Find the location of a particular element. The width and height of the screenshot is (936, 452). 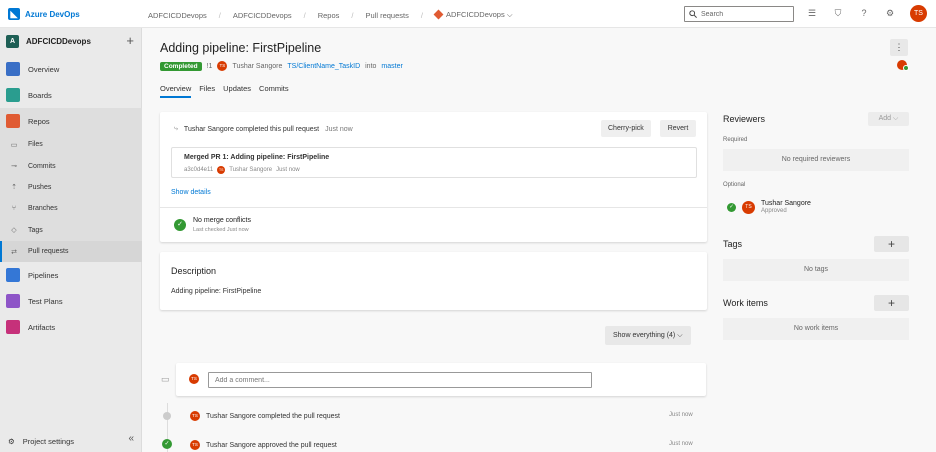

breadcrumb-project: ADFCICDDevops is located at coordinates (262, 15).